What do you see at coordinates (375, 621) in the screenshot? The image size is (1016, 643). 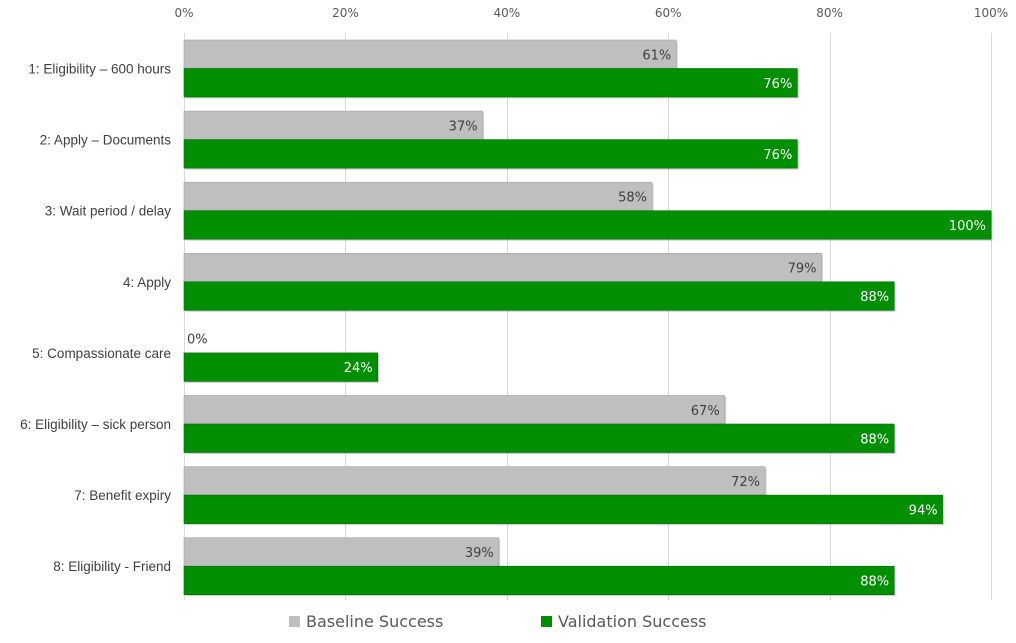 I see `legend-label-baseline: Baseline Success` at bounding box center [375, 621].